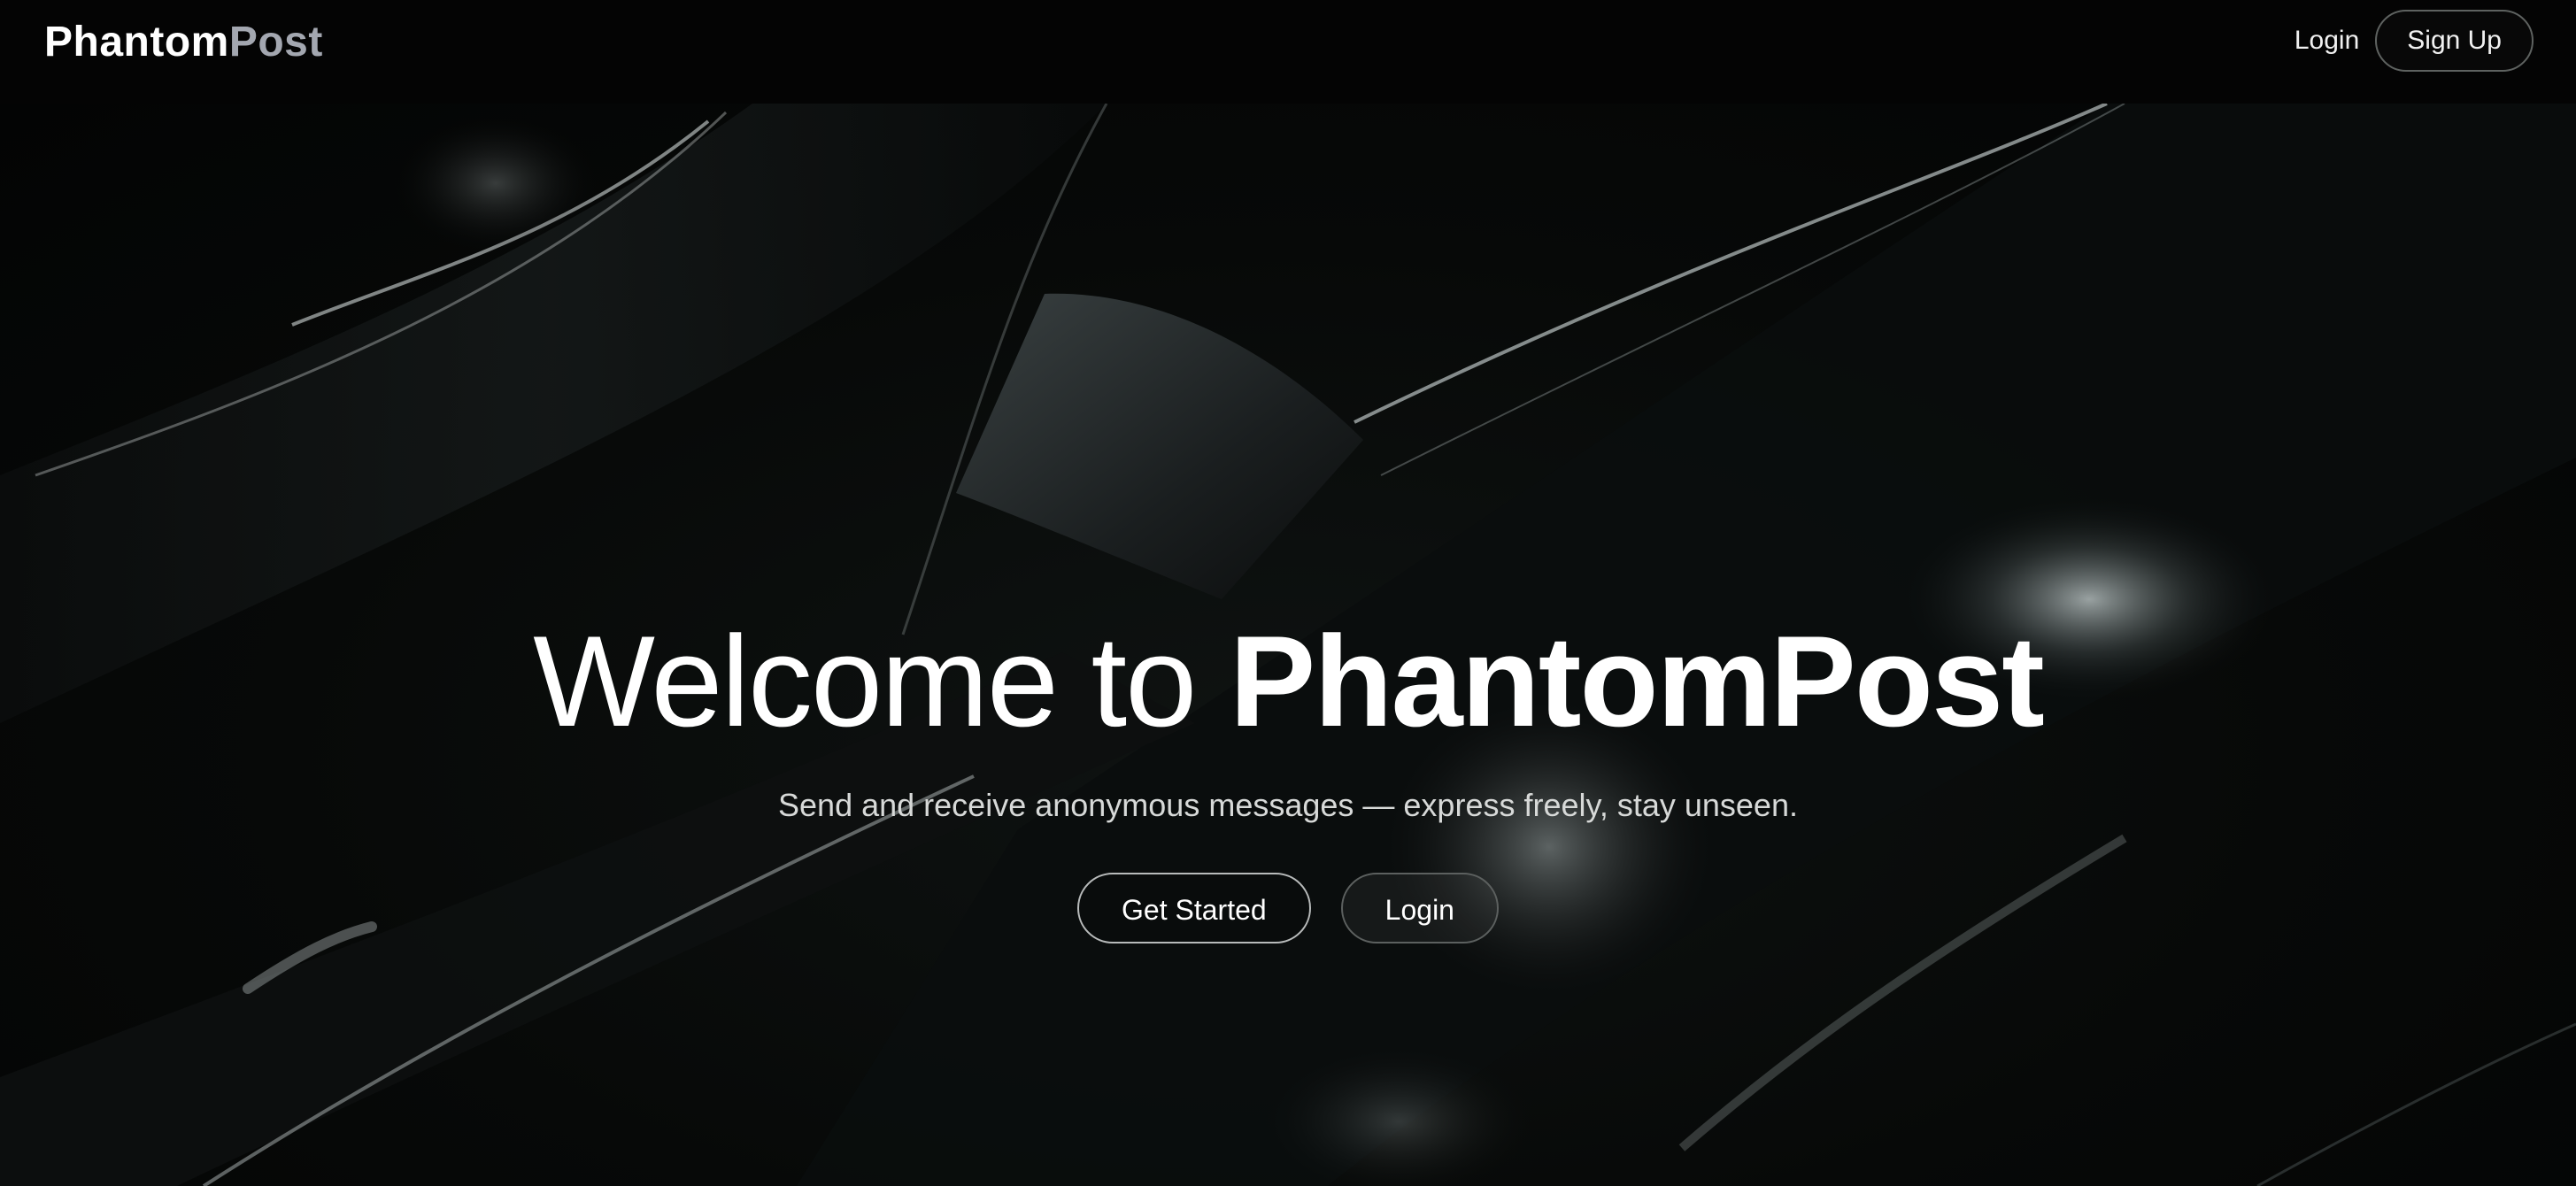 This screenshot has height=1186, width=2576. I want to click on hero-login-button: Login, so click(1419, 908).